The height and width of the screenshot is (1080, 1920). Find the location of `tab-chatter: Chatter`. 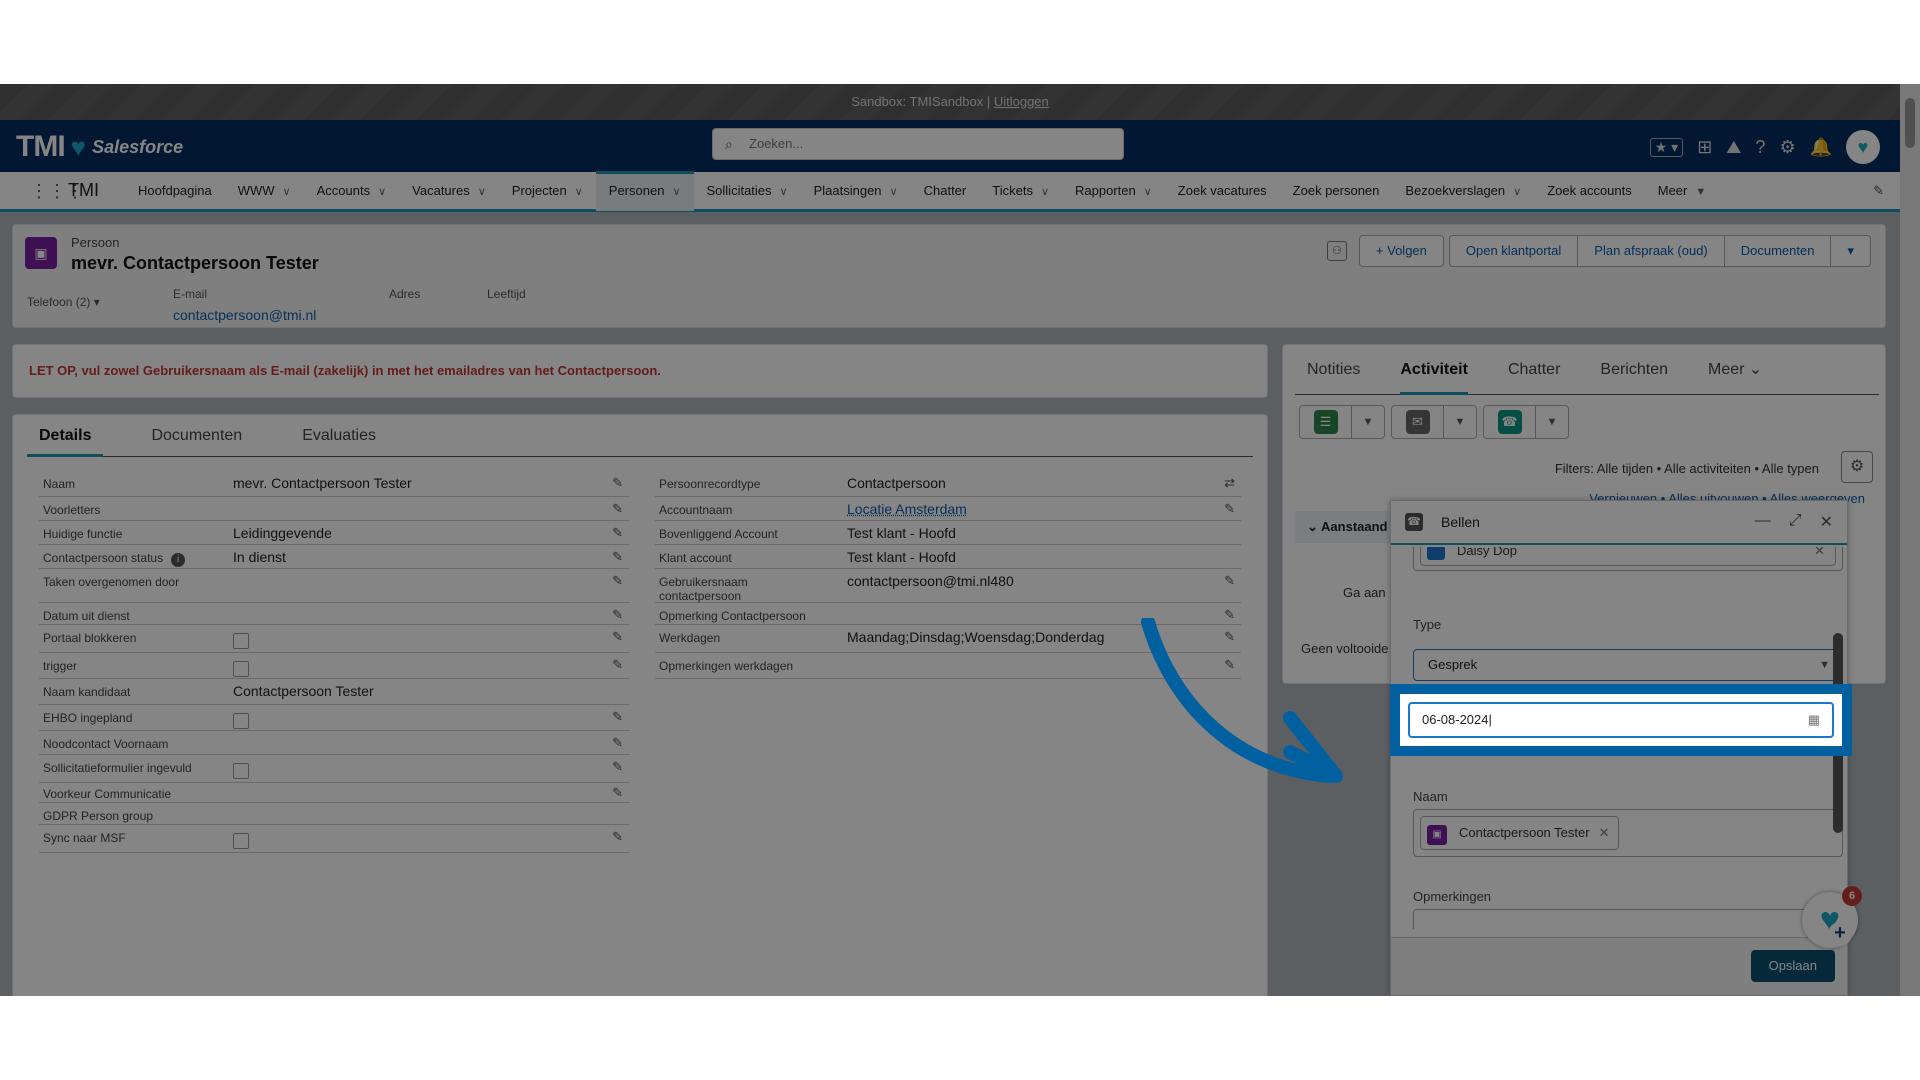

tab-chatter: Chatter is located at coordinates (1534, 375).